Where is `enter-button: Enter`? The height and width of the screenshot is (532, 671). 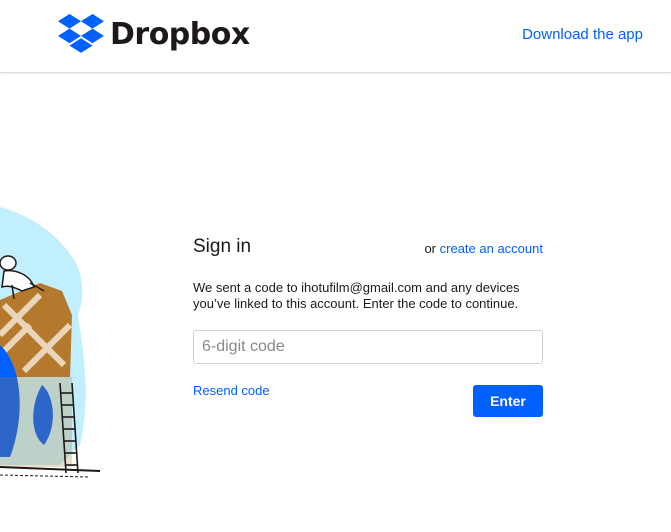
enter-button: Enter is located at coordinates (508, 401).